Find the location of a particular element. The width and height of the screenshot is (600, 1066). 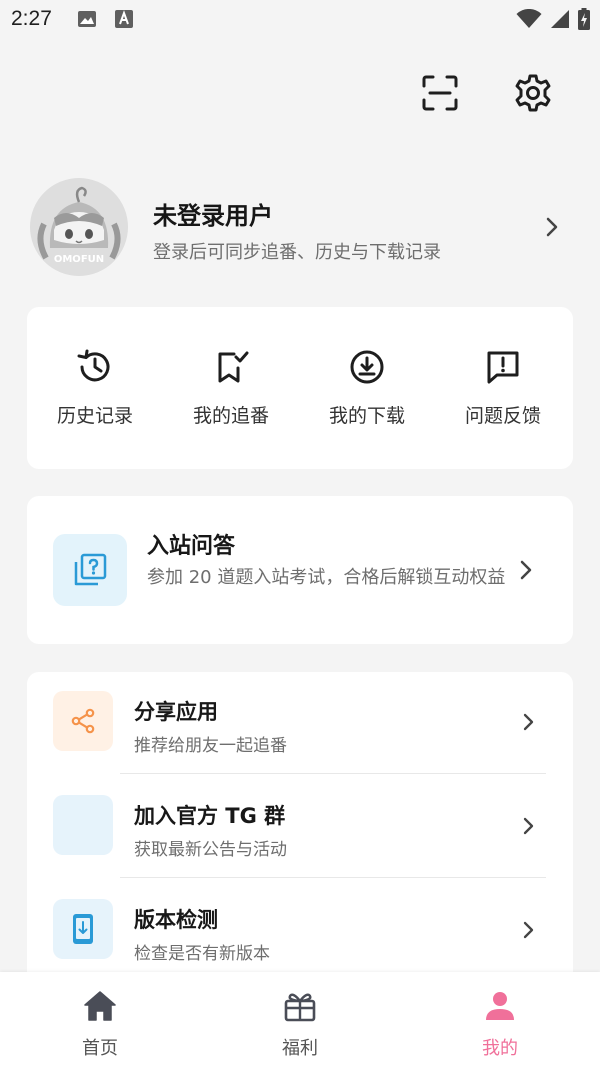

status-bar: 2:27 is located at coordinates (300, 21).